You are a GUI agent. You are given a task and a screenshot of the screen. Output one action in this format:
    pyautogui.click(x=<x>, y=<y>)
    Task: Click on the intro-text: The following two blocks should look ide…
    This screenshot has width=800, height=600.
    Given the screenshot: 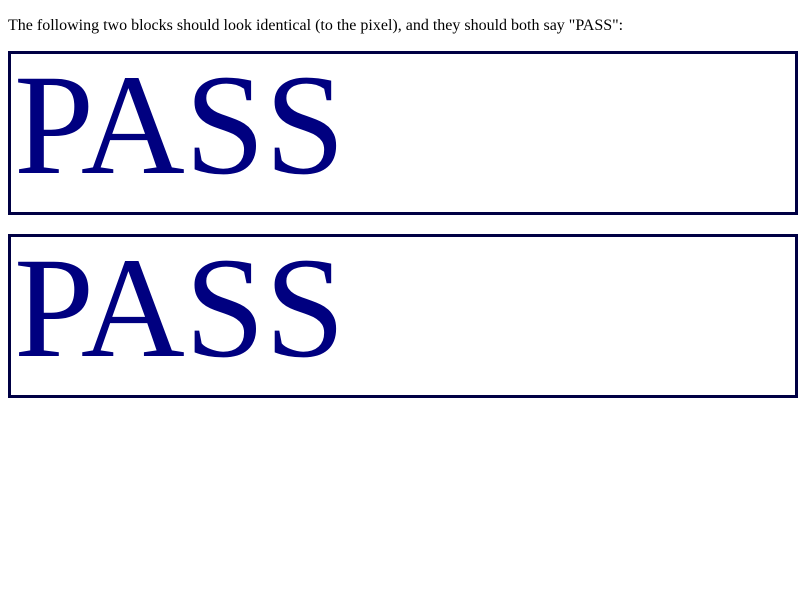 What is the action you would take?
    pyautogui.click(x=316, y=25)
    